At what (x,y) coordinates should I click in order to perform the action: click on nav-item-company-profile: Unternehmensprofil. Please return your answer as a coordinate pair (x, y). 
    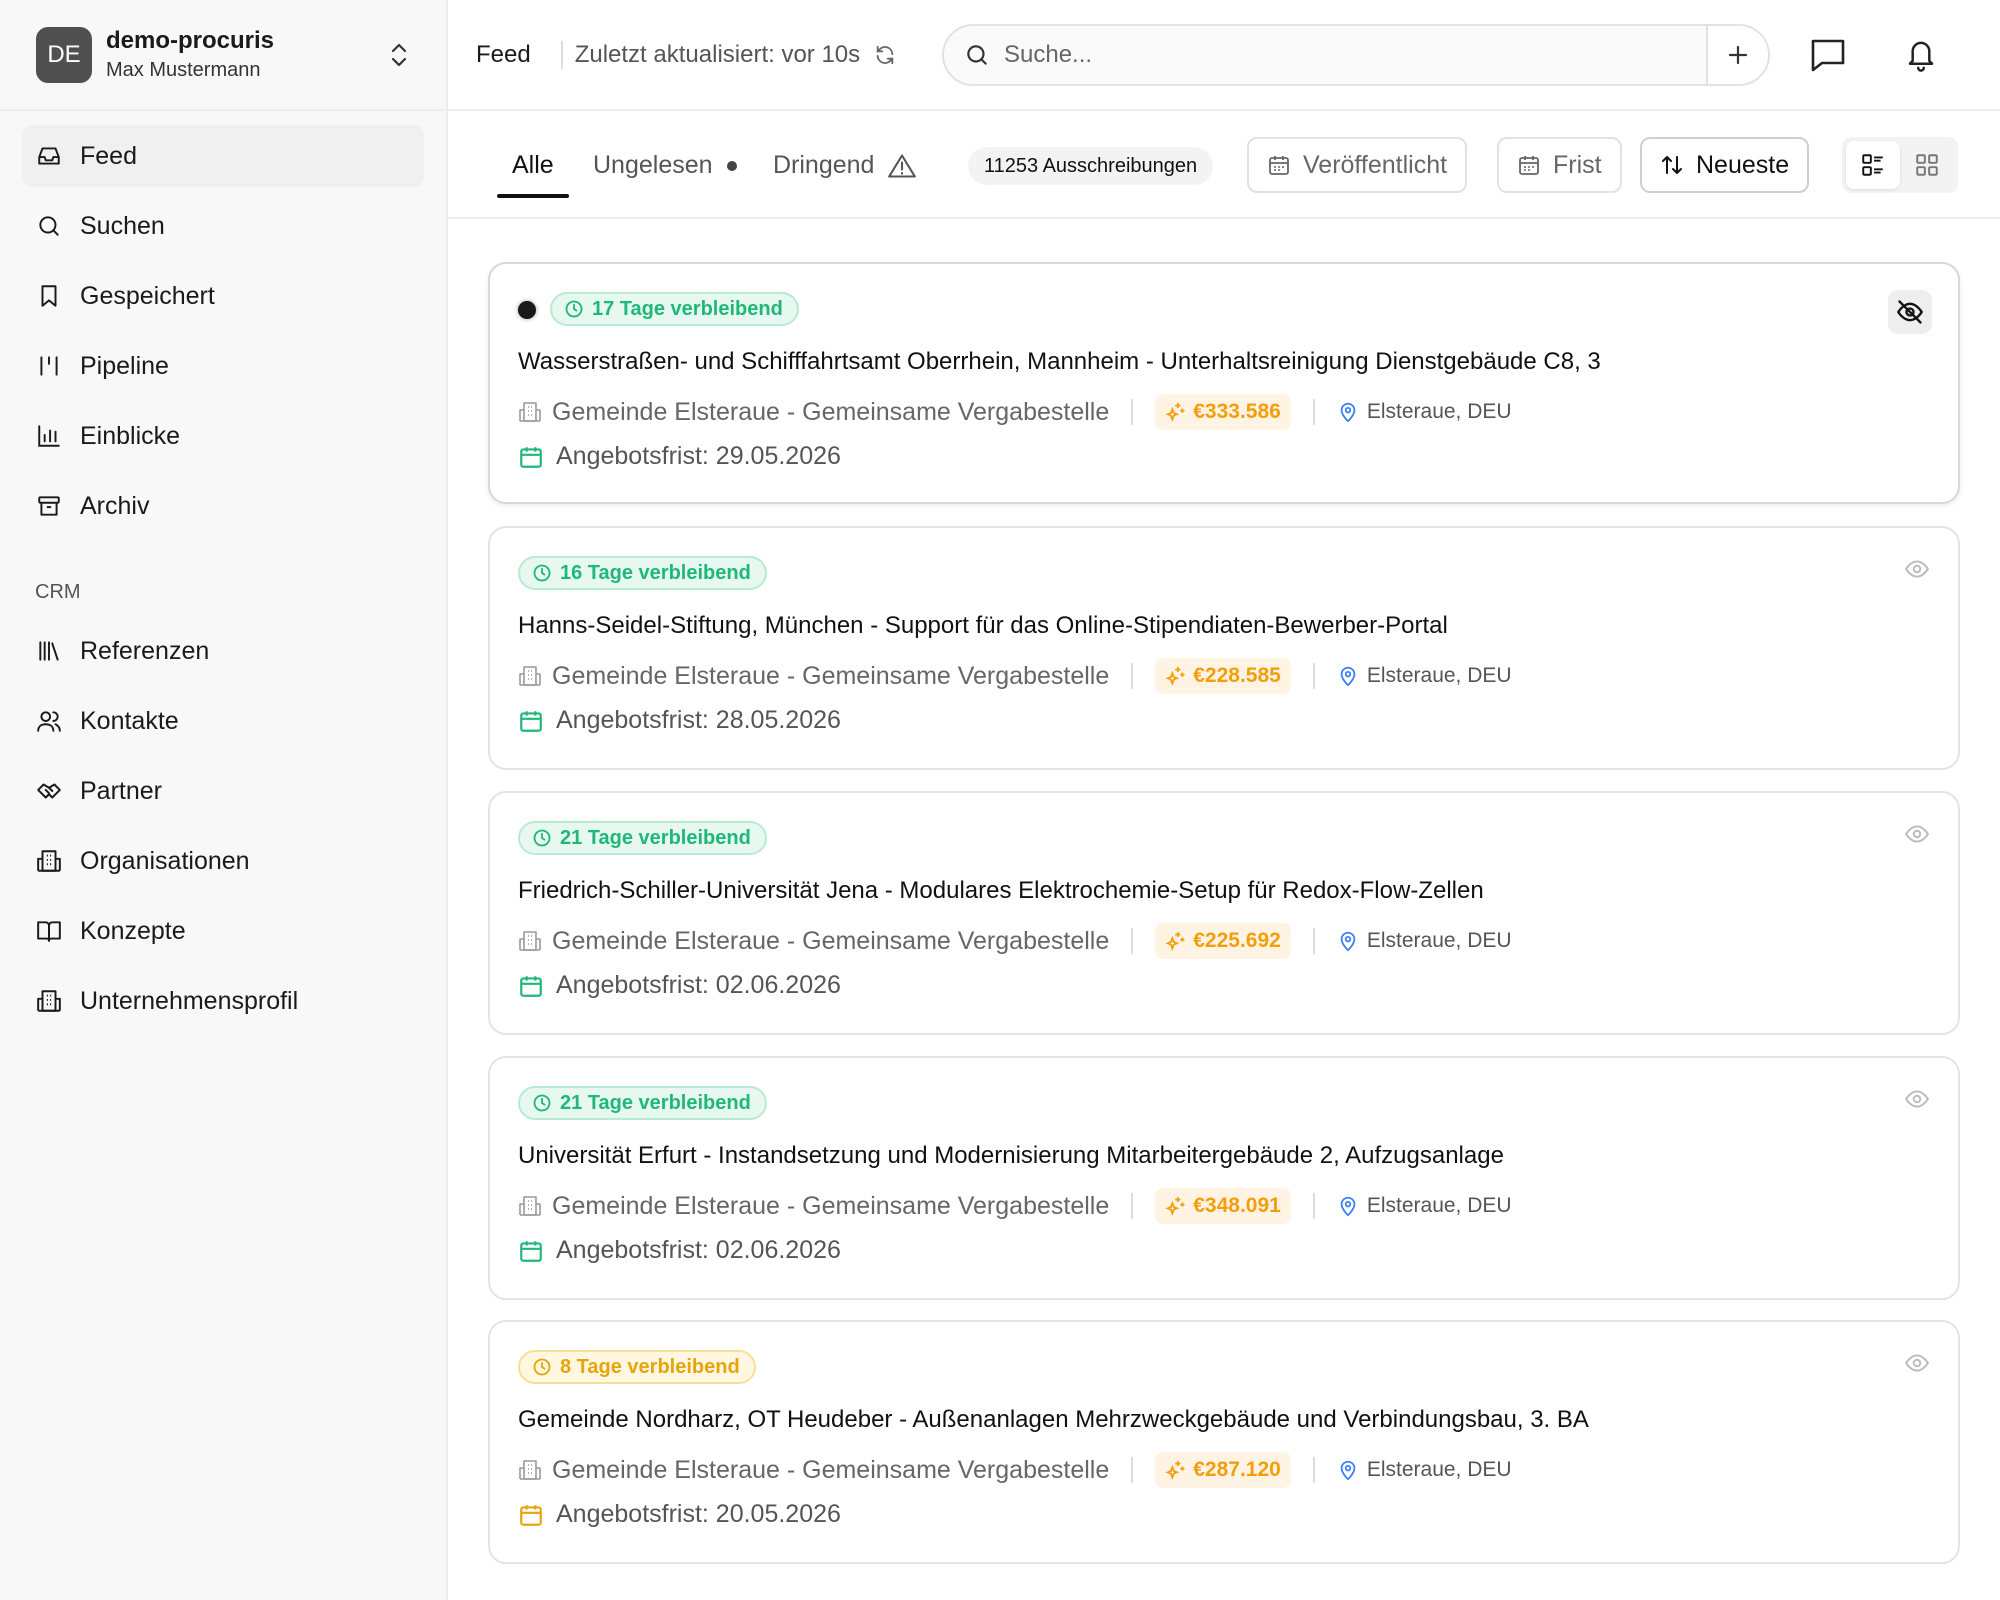
    Looking at the image, I should click on (223, 1001).